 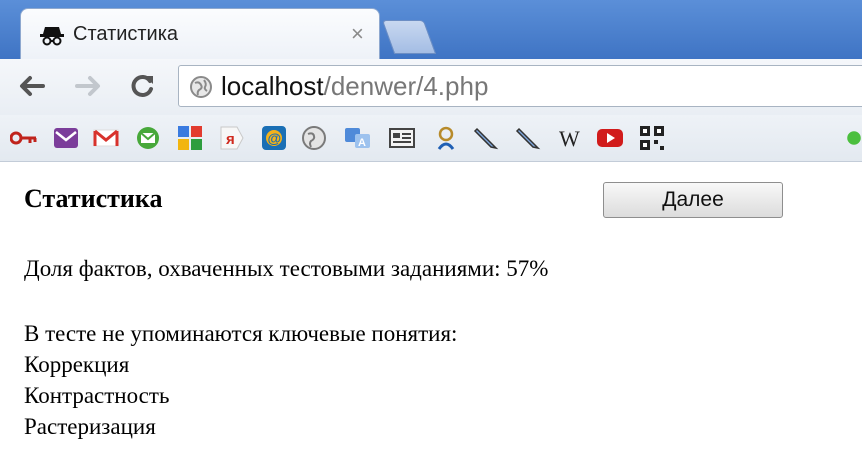 I want to click on bookmark-person, so click(x=446, y=138).